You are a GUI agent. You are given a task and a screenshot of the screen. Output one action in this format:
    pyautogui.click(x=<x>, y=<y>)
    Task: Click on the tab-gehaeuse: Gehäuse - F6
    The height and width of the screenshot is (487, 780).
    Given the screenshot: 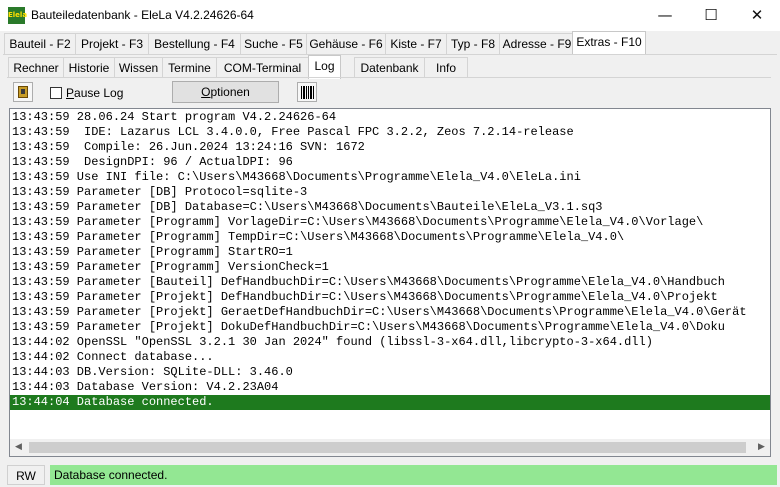 What is the action you would take?
    pyautogui.click(x=346, y=43)
    